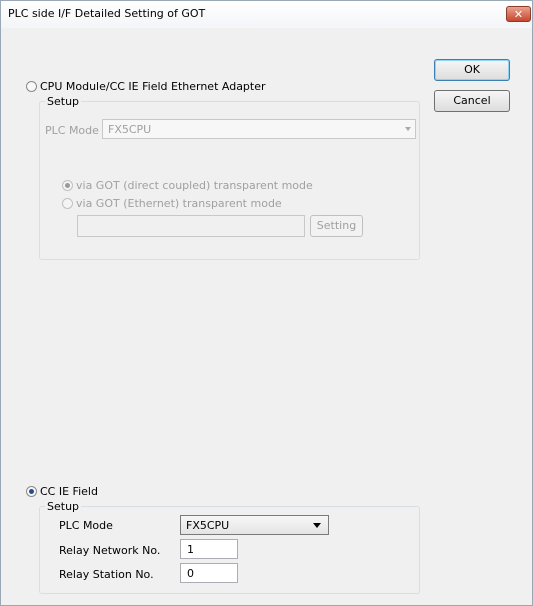  Describe the element at coordinates (472, 70) in the screenshot. I see `ok-button: OK` at that location.